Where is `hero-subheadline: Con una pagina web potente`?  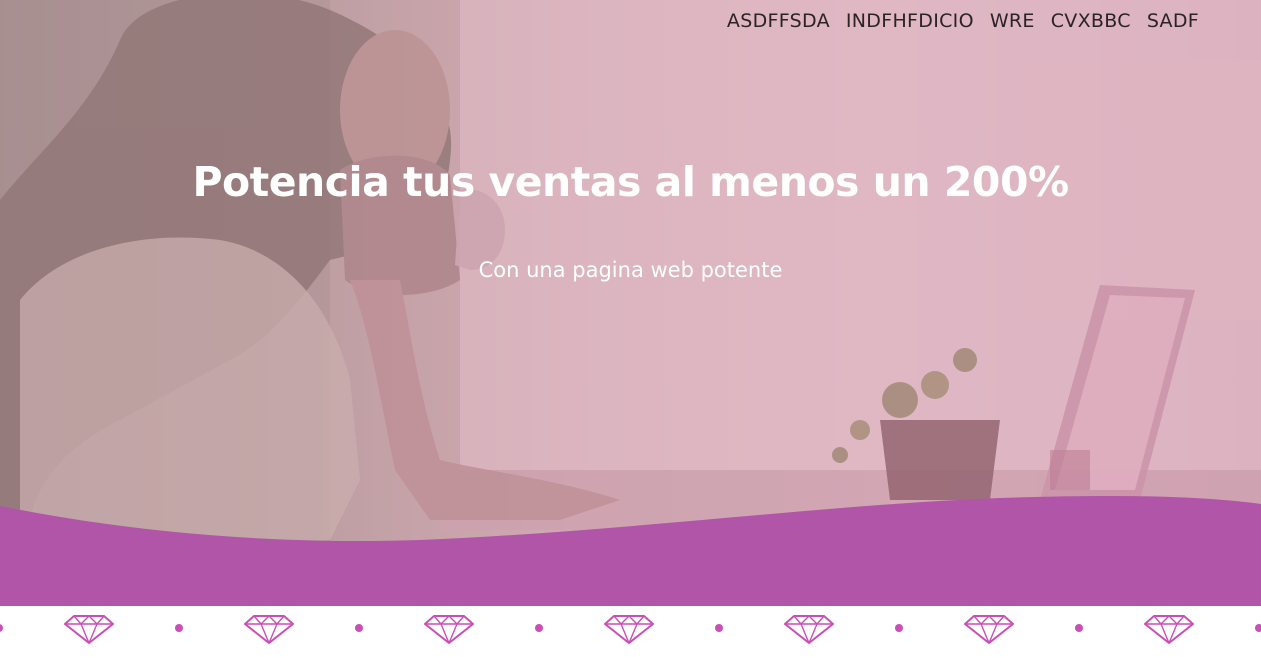 hero-subheadline: Con una pagina web potente is located at coordinates (630, 270).